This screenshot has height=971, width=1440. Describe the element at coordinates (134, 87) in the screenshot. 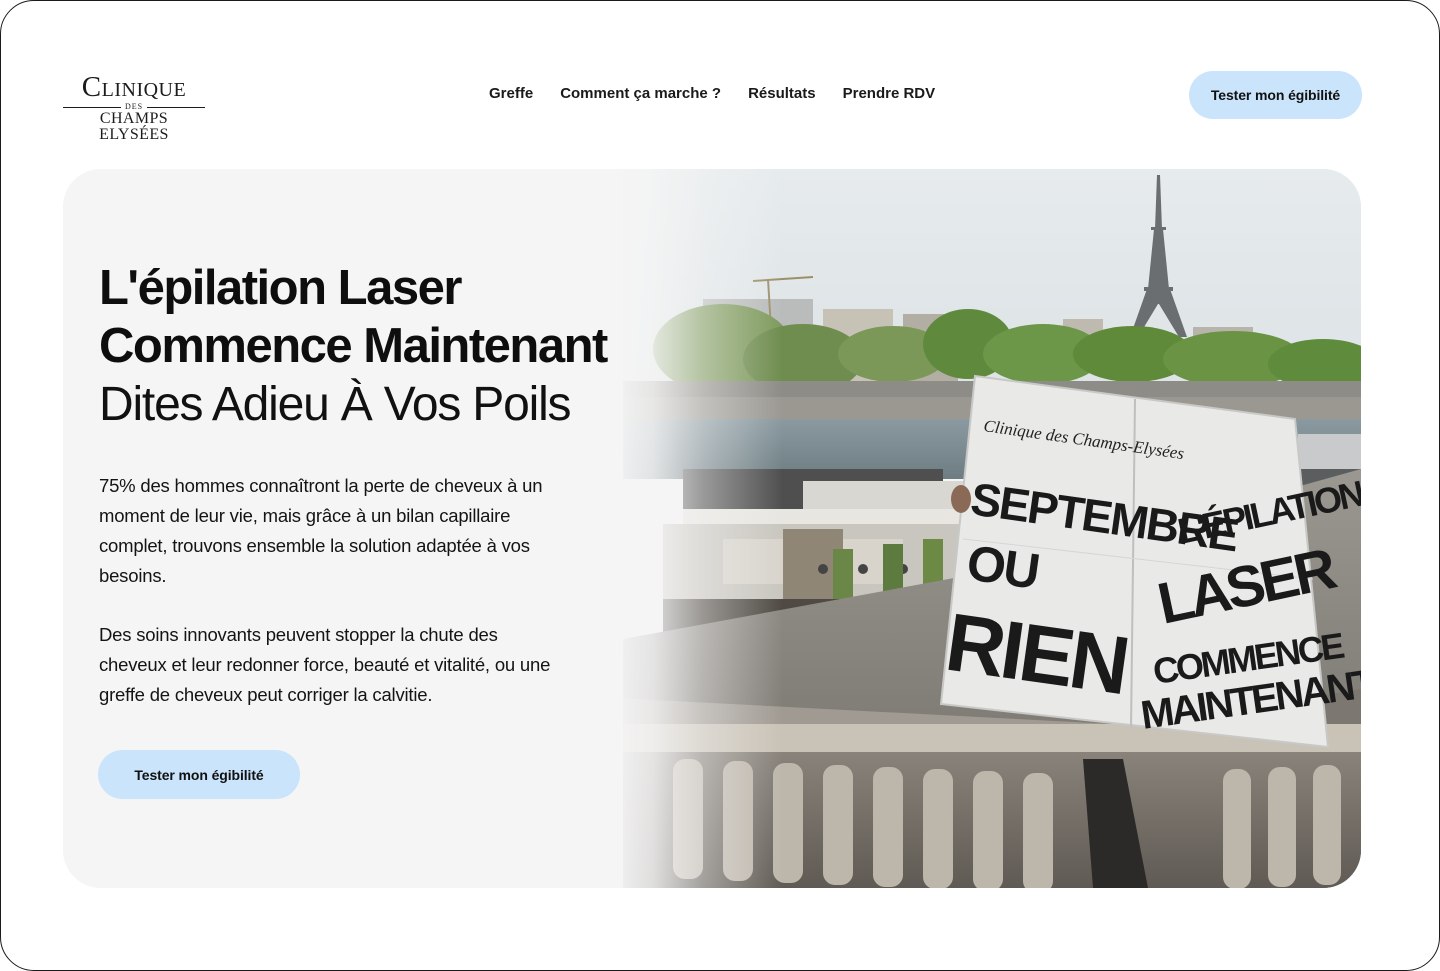

I see `logo-line-clinique: Clinique` at that location.